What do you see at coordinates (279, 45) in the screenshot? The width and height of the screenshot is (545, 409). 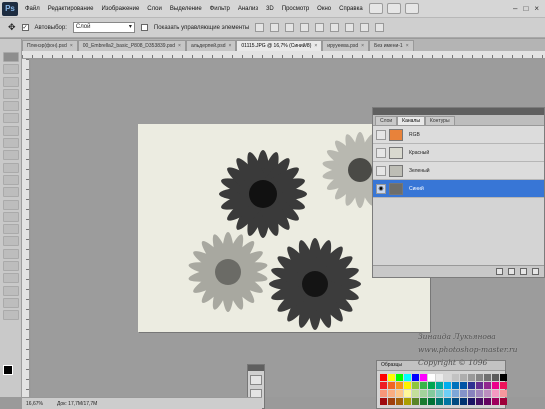 I see `tab-document-active: 01115.JPG @ 16,7% (Синий/8) ×` at bounding box center [279, 45].